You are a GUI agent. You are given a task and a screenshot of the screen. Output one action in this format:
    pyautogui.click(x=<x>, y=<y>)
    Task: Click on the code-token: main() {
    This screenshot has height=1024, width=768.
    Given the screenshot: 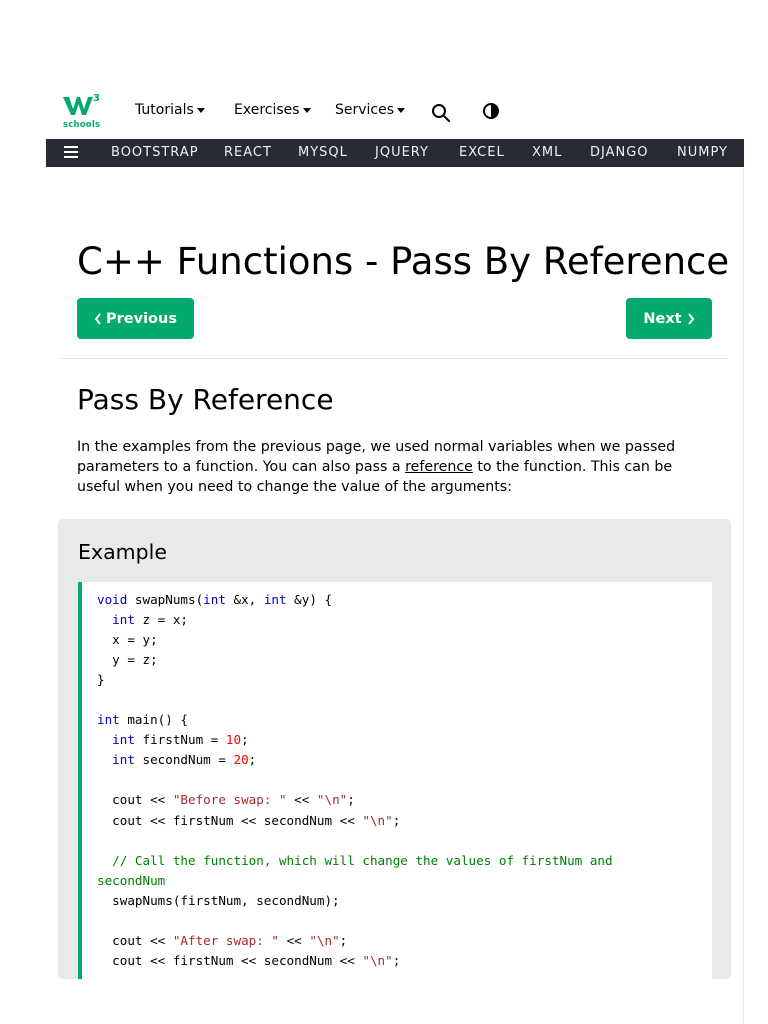 What is the action you would take?
    pyautogui.click(x=153, y=720)
    